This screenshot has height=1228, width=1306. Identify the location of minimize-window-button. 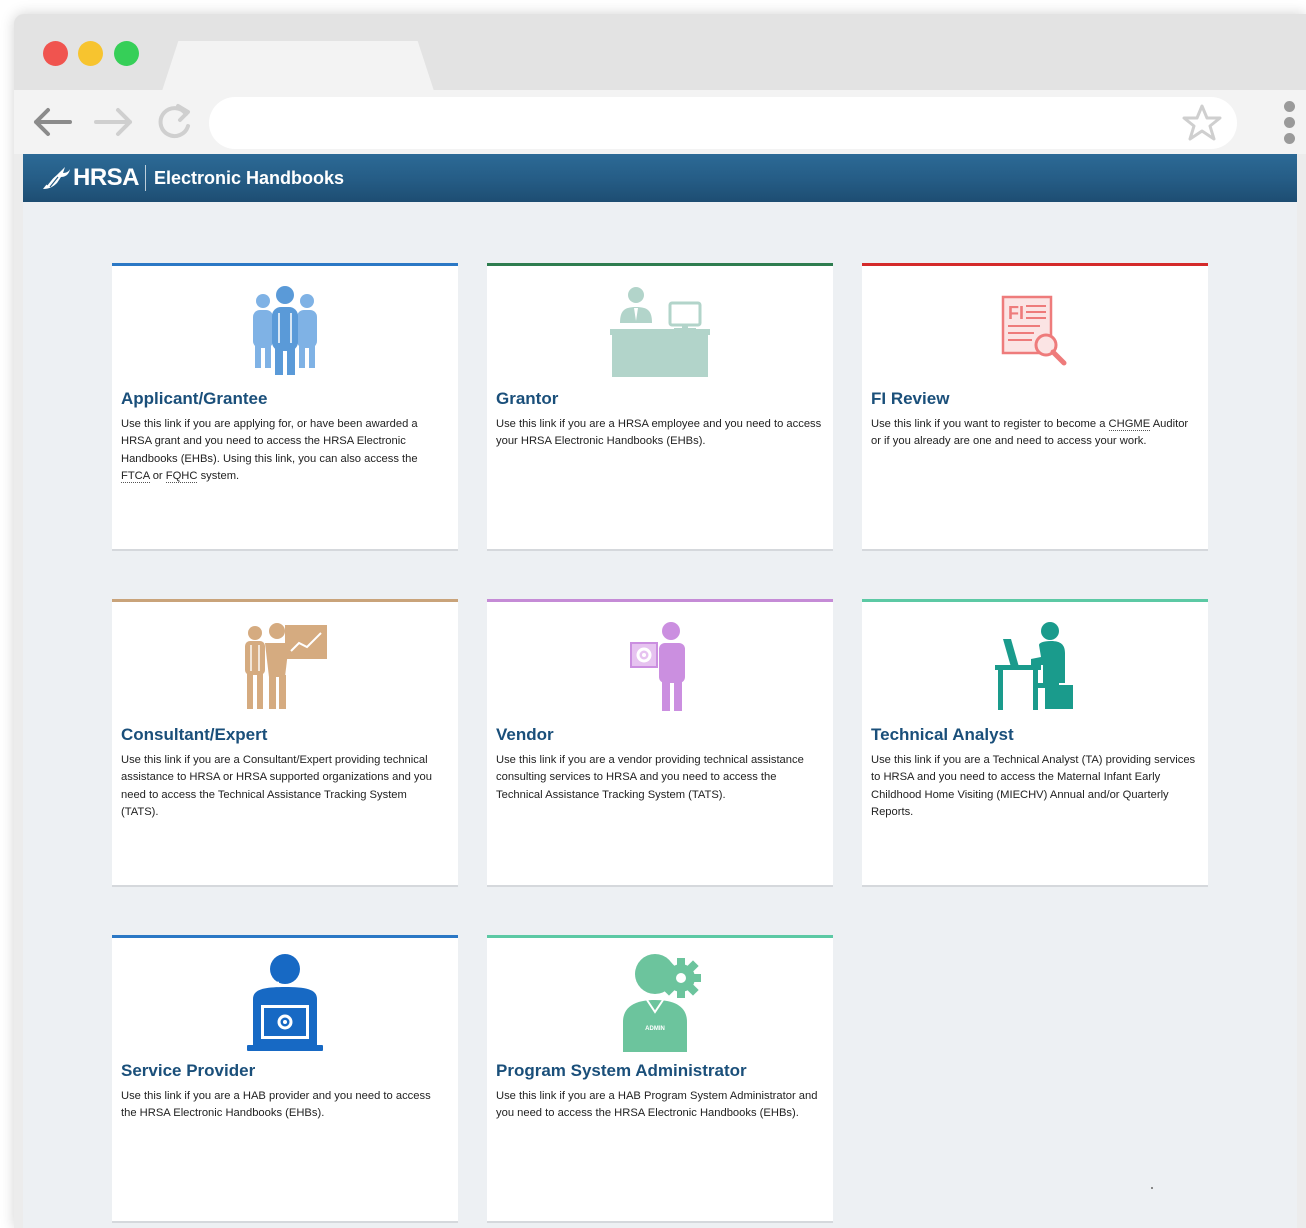
(90, 53).